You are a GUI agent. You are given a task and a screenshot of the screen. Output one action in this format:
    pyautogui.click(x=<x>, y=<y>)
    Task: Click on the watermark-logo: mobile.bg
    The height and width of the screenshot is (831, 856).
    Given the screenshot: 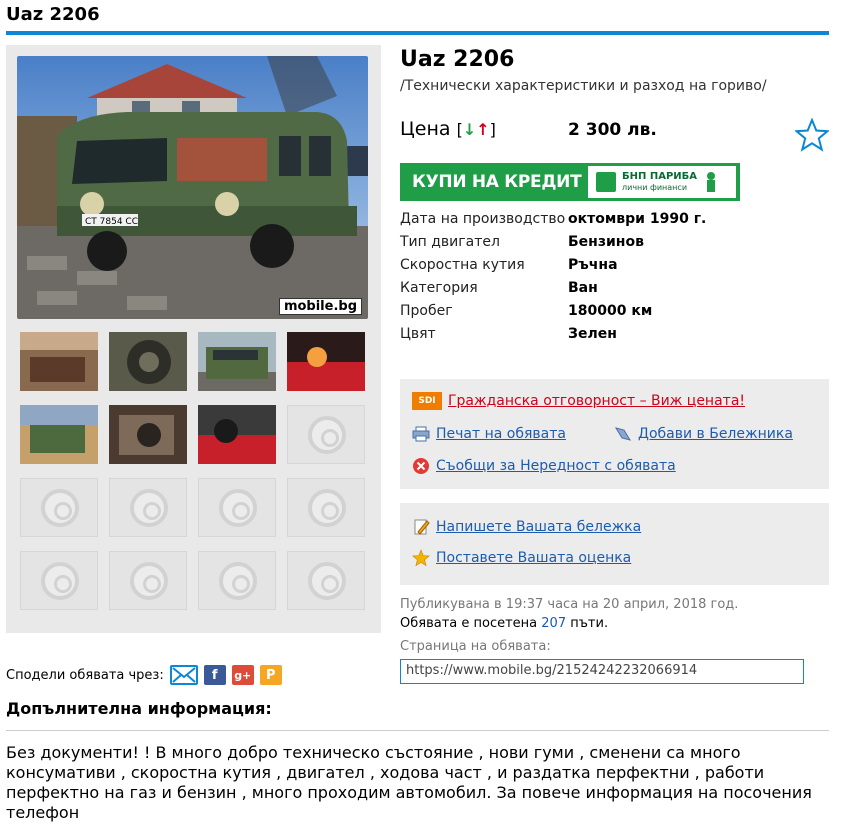 What is the action you would take?
    pyautogui.click(x=320, y=306)
    